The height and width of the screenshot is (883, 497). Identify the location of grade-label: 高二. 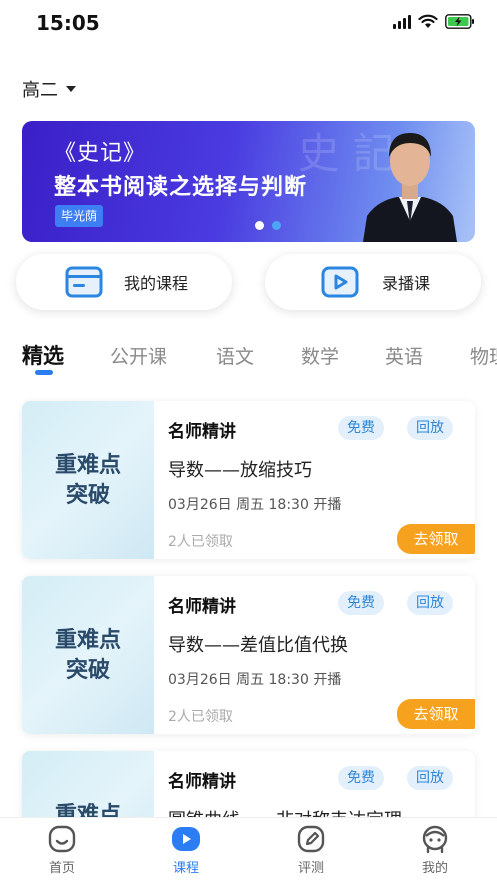
(40, 90).